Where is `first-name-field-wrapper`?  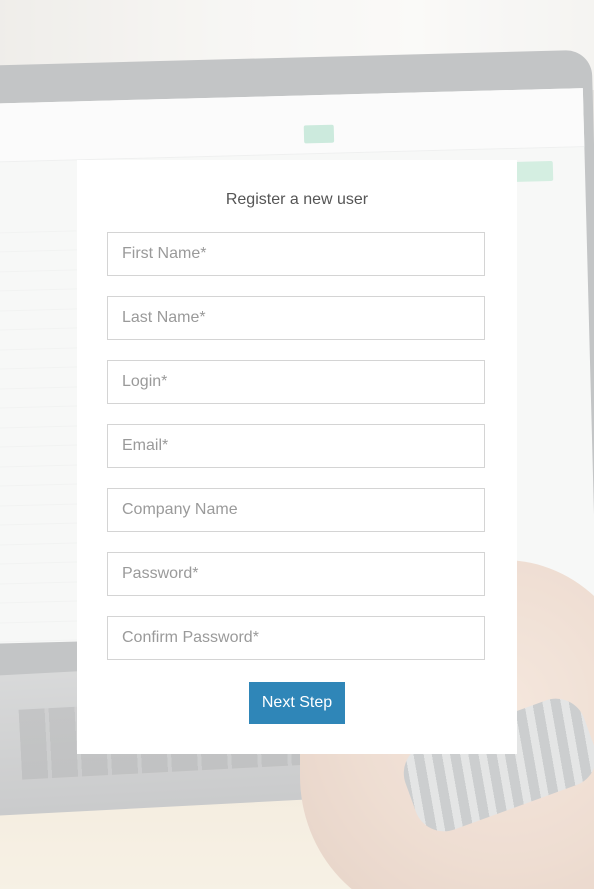 first-name-field-wrapper is located at coordinates (296, 254).